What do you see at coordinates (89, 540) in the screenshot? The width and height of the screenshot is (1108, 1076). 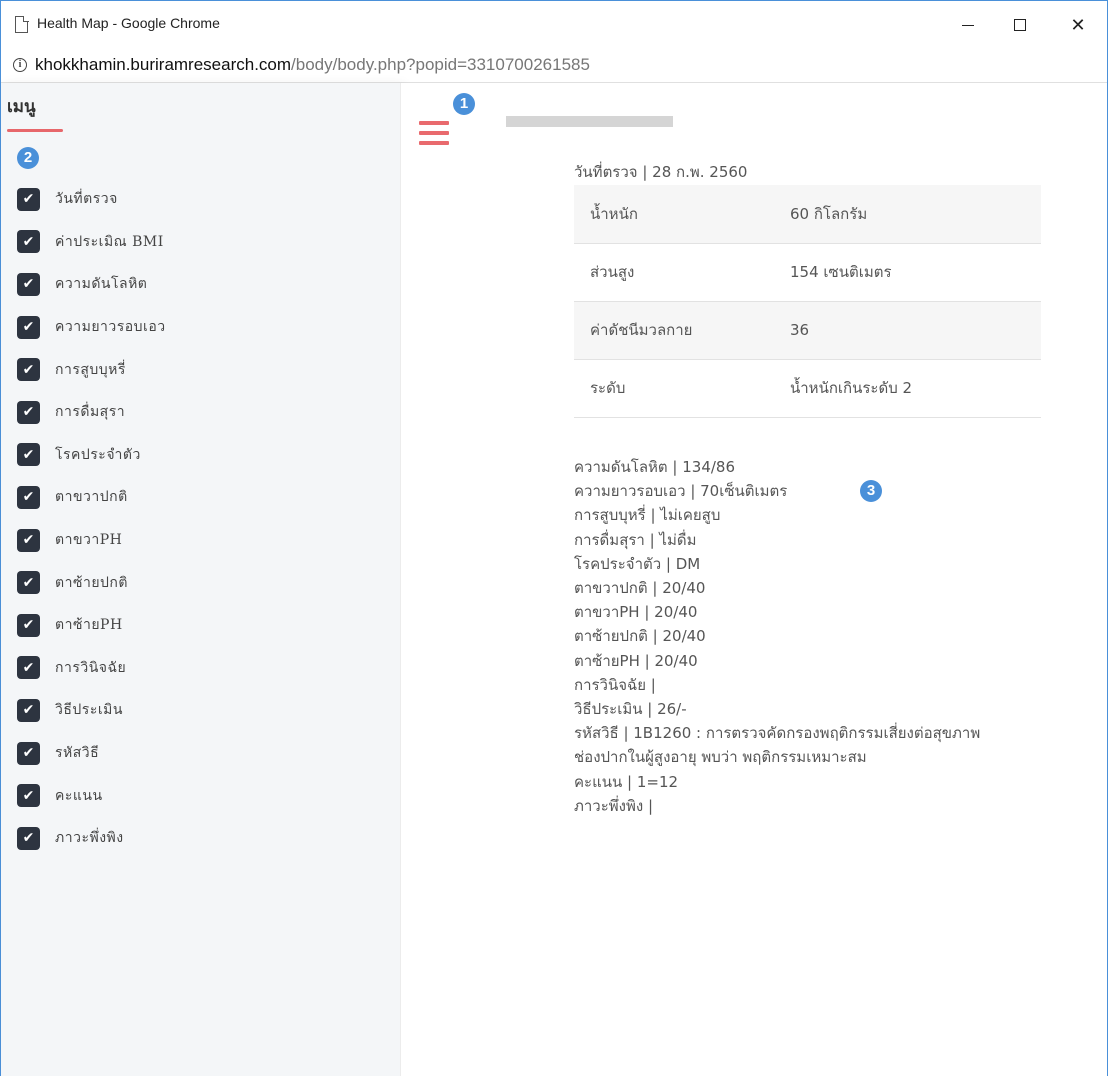 I see `checklist-item-label: ตาขวาPH` at bounding box center [89, 540].